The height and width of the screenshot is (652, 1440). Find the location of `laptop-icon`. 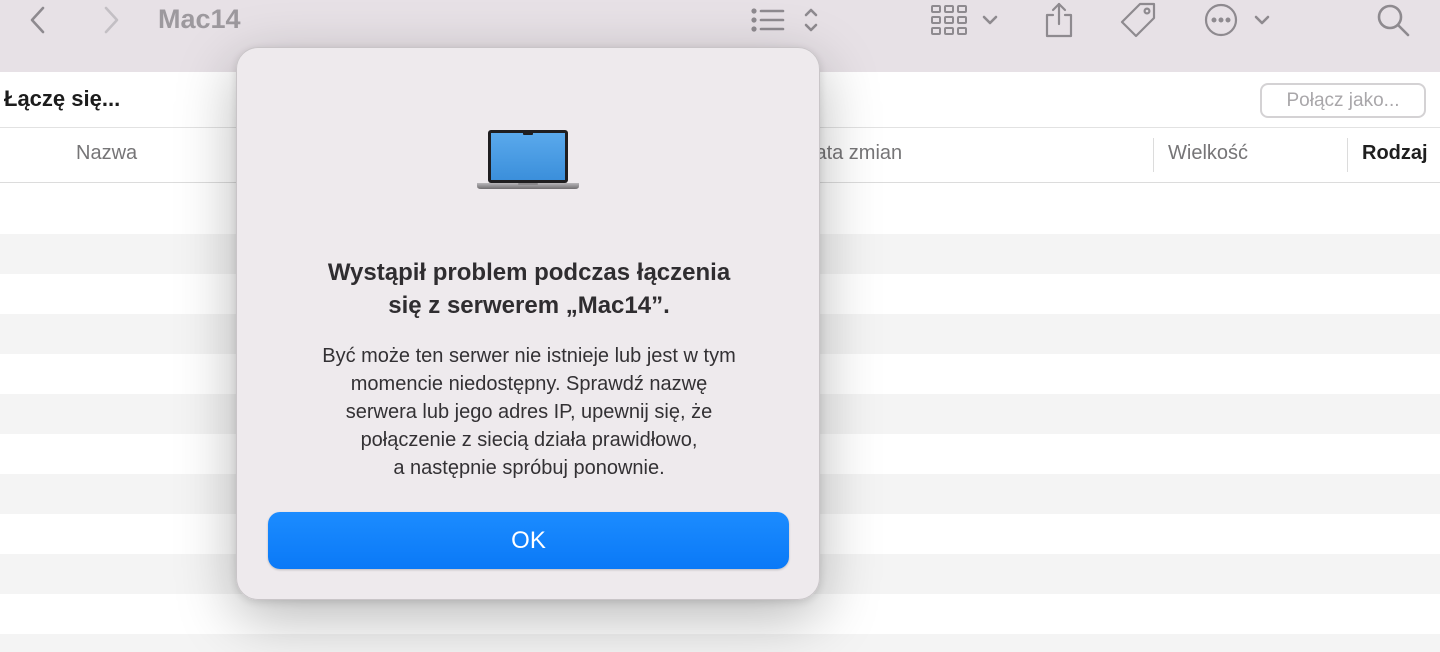

laptop-icon is located at coordinates (528, 161).